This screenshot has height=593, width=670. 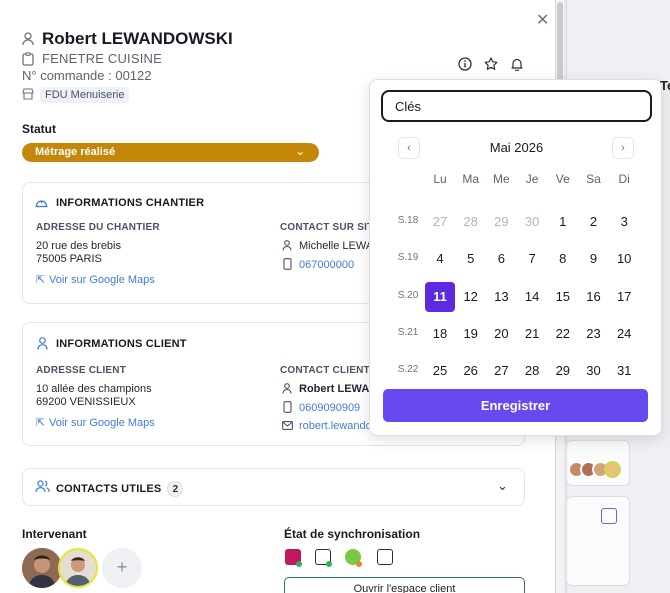 What do you see at coordinates (87, 75) in the screenshot?
I see `order-number: N° commande : 00122` at bounding box center [87, 75].